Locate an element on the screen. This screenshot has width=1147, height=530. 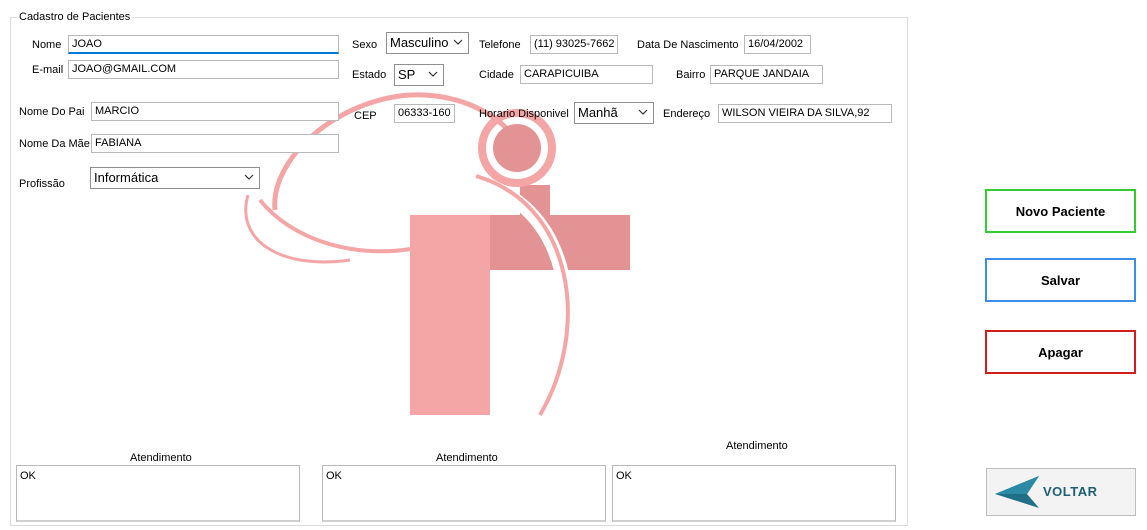
cep-input: 06333-160 is located at coordinates (424, 113).